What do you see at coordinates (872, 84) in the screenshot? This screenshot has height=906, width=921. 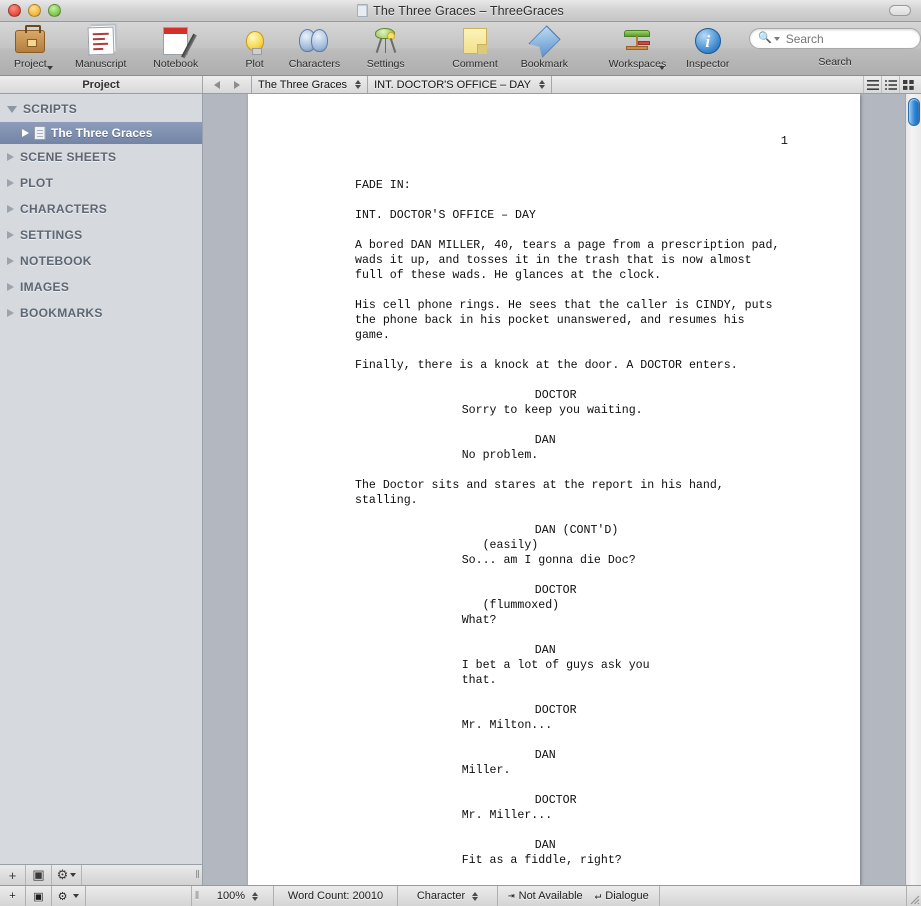 I see `list-view-icon` at bounding box center [872, 84].